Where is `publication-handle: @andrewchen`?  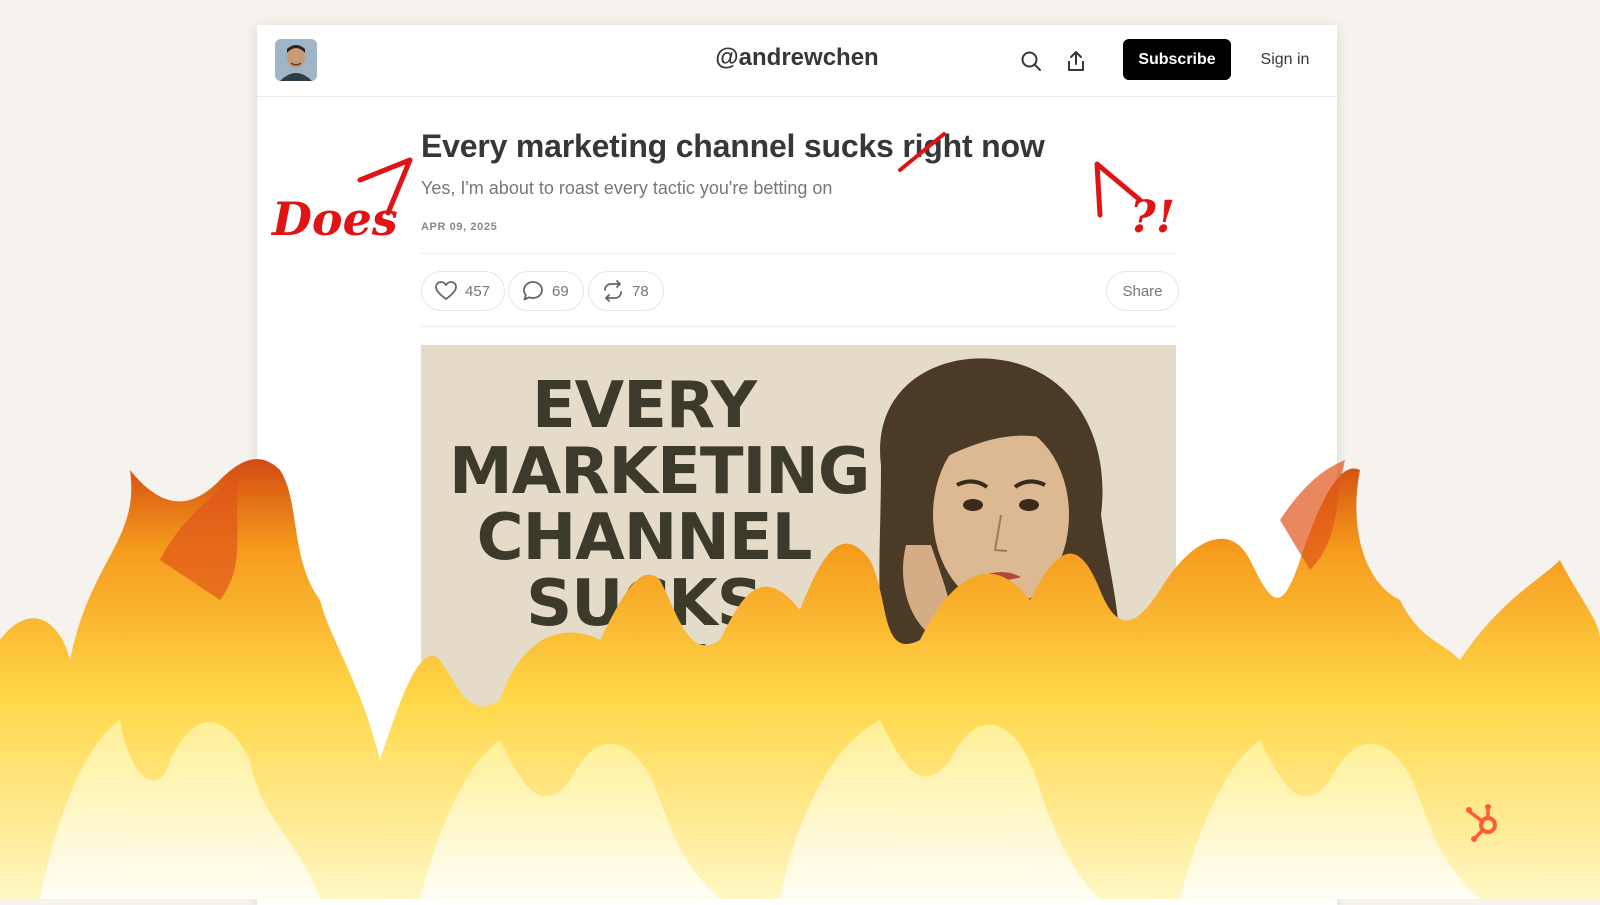 publication-handle: @andrewchen is located at coordinates (796, 57).